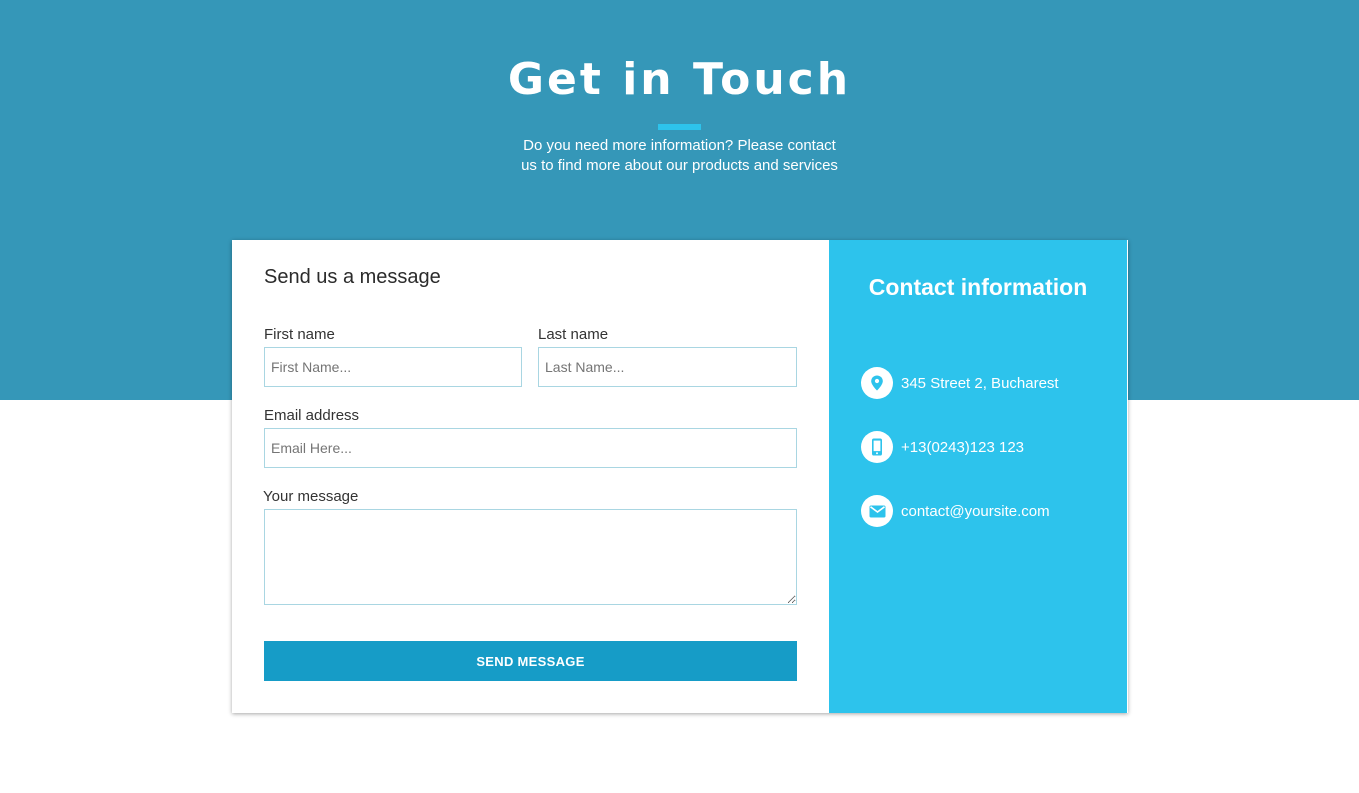 Image resolution: width=1359 pixels, height=793 pixels. Describe the element at coordinates (978, 287) in the screenshot. I see `contact-info-heading: Contact information` at that location.